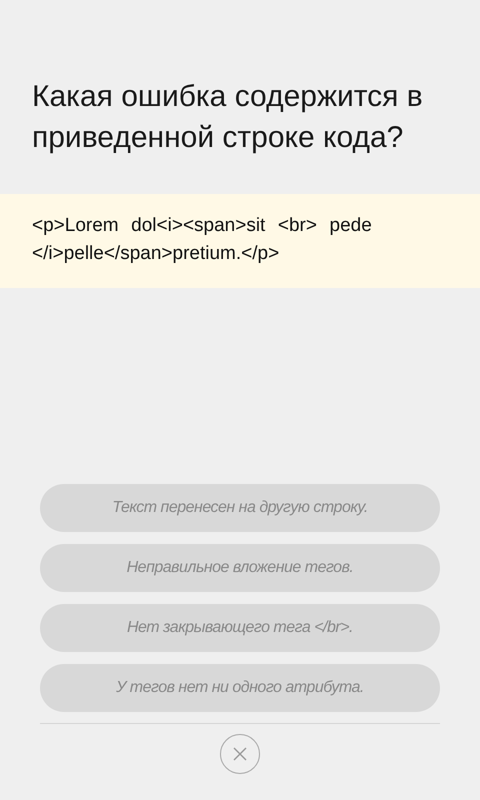  I want to click on close-icon, so click(240, 754).